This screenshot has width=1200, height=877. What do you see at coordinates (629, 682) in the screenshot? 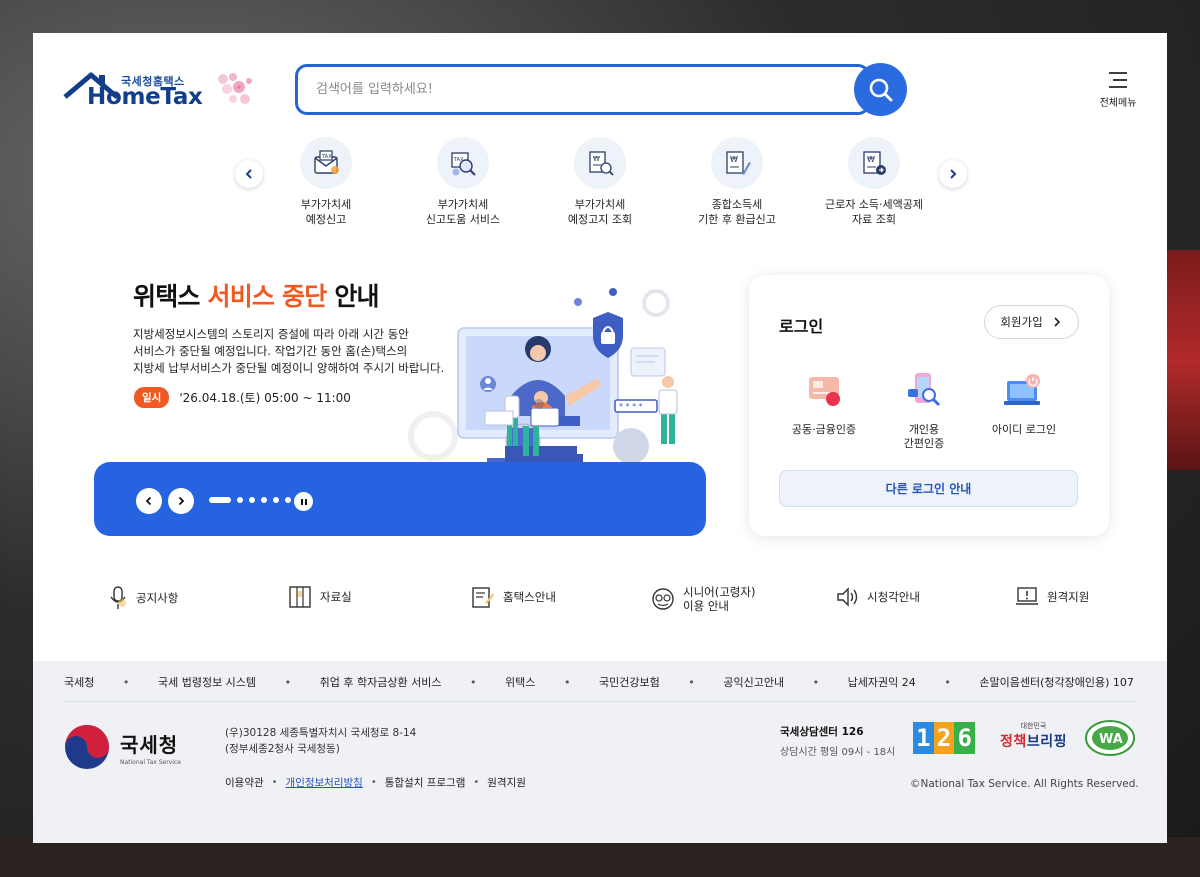
I see `footer-link: 국민건강보험` at bounding box center [629, 682].